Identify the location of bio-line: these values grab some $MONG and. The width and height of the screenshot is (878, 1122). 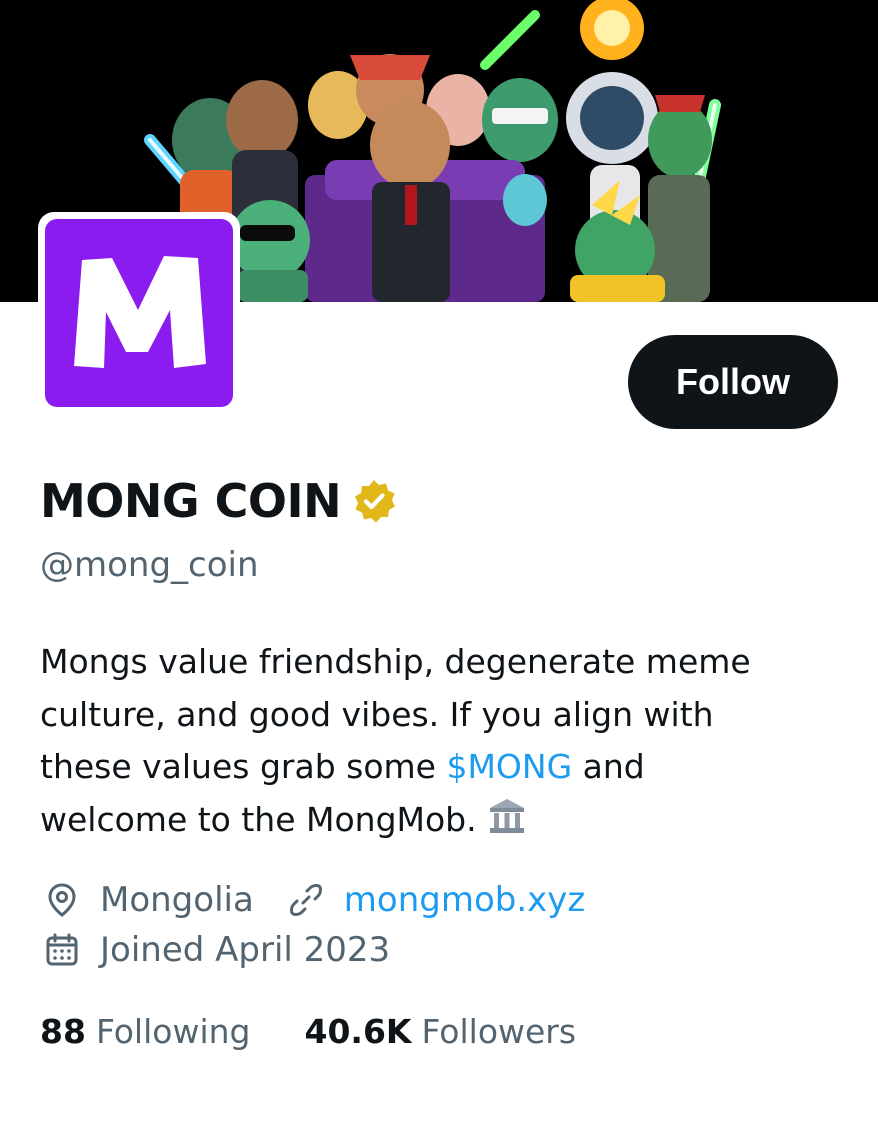
(440, 767).